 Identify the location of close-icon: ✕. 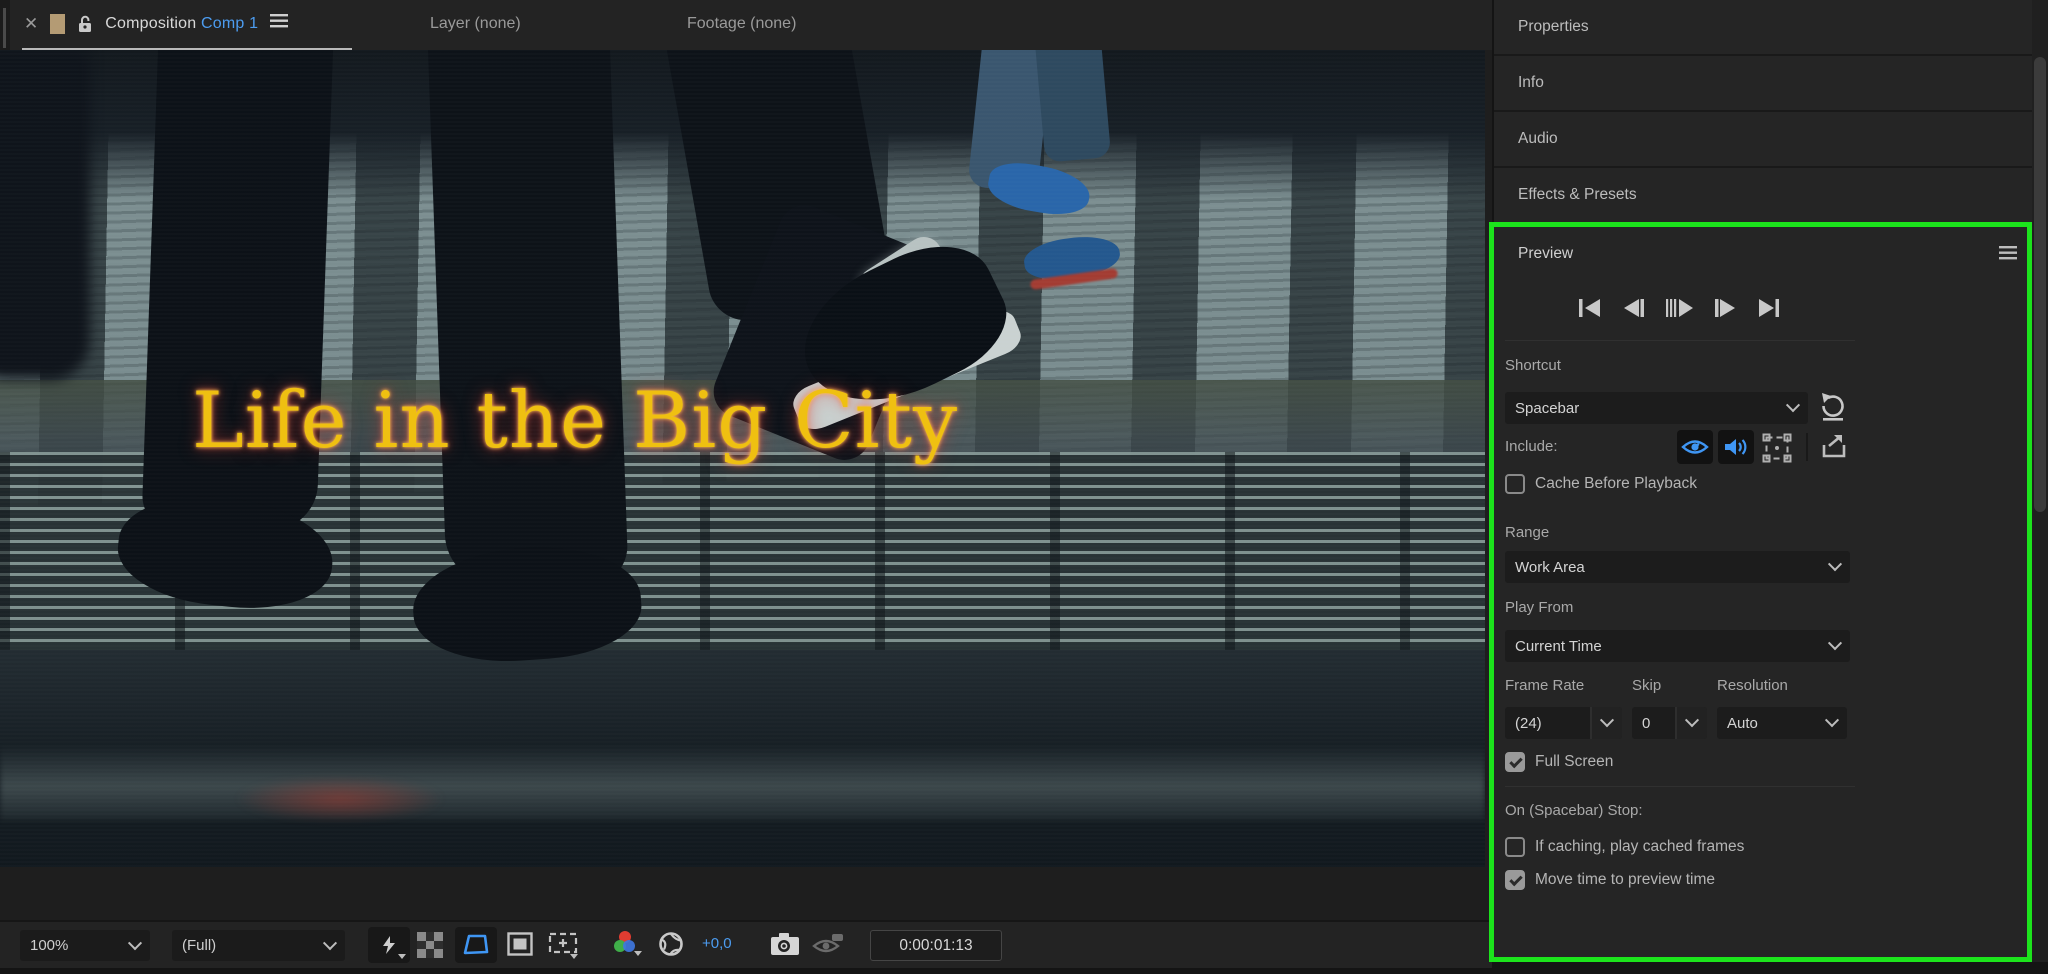
(31, 23).